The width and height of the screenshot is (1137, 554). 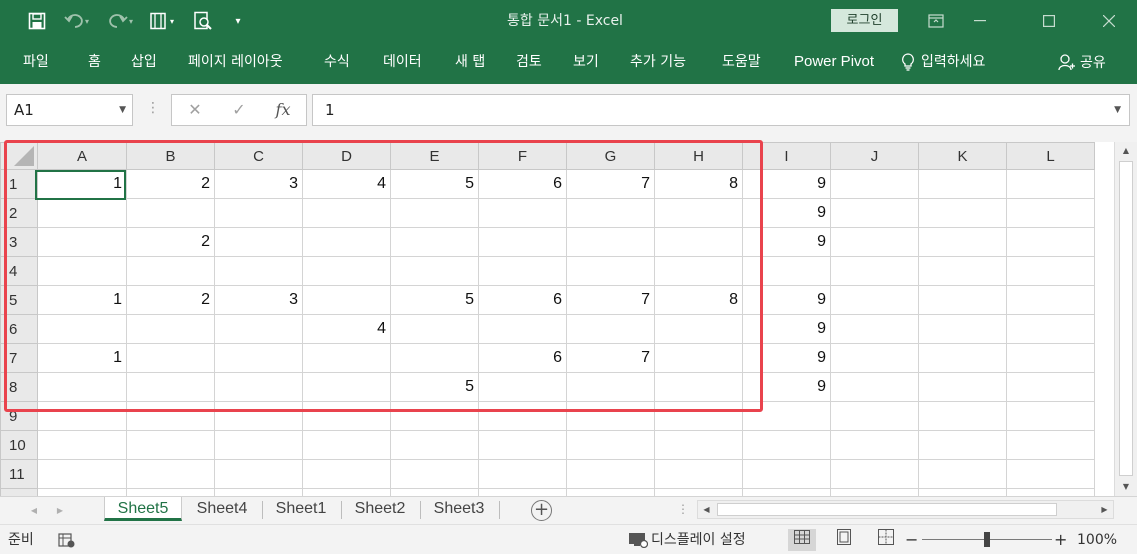 What do you see at coordinates (19, 416) in the screenshot?
I see `row-header: 9` at bounding box center [19, 416].